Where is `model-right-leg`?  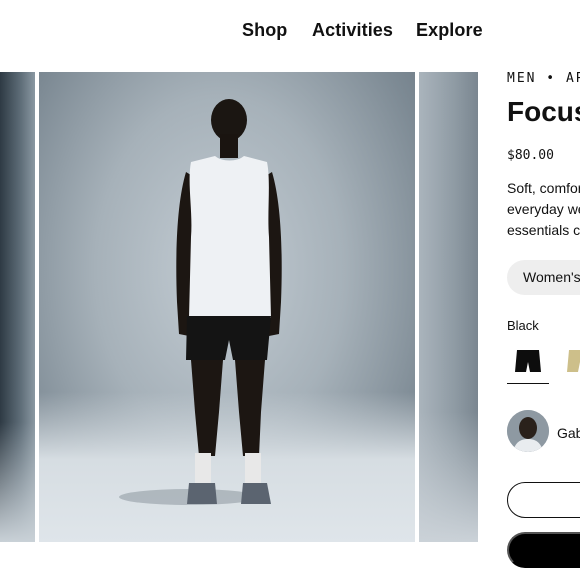 model-right-leg is located at coordinates (250, 408).